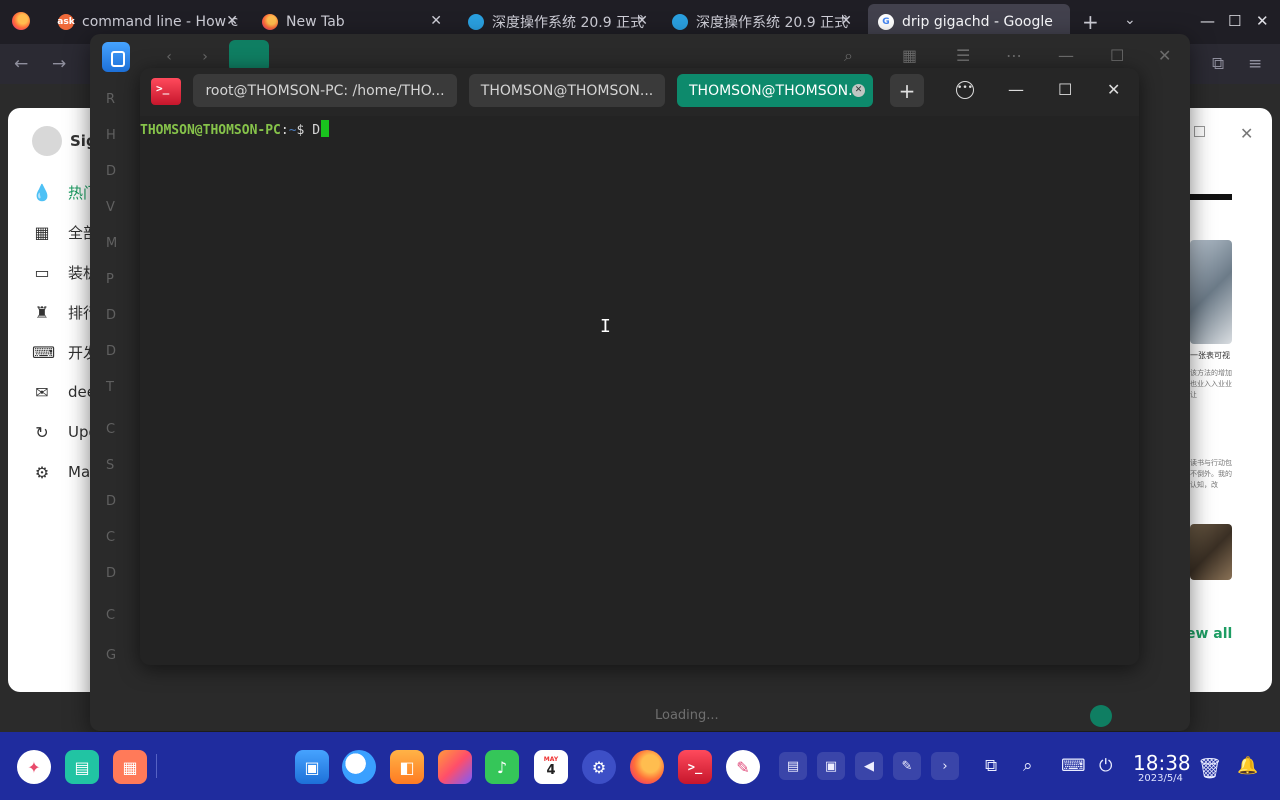 This screenshot has height=800, width=1280. What do you see at coordinates (21, 64) in the screenshot?
I see `arrow-left-icon: ←` at bounding box center [21, 64].